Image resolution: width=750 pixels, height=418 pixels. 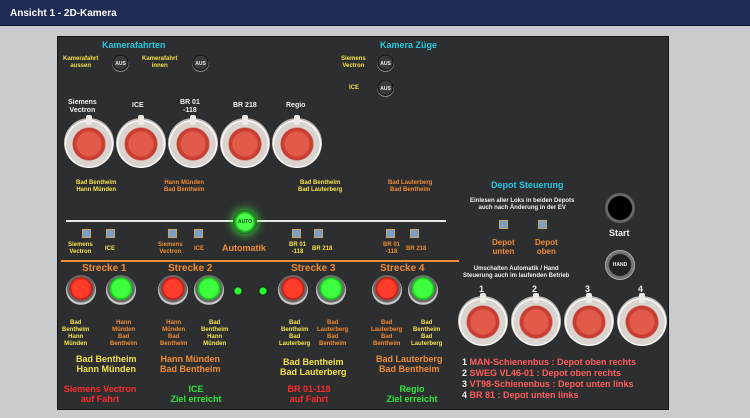 What do you see at coordinates (465, 362) in the screenshot?
I see `depot-list-number: 1` at bounding box center [465, 362].